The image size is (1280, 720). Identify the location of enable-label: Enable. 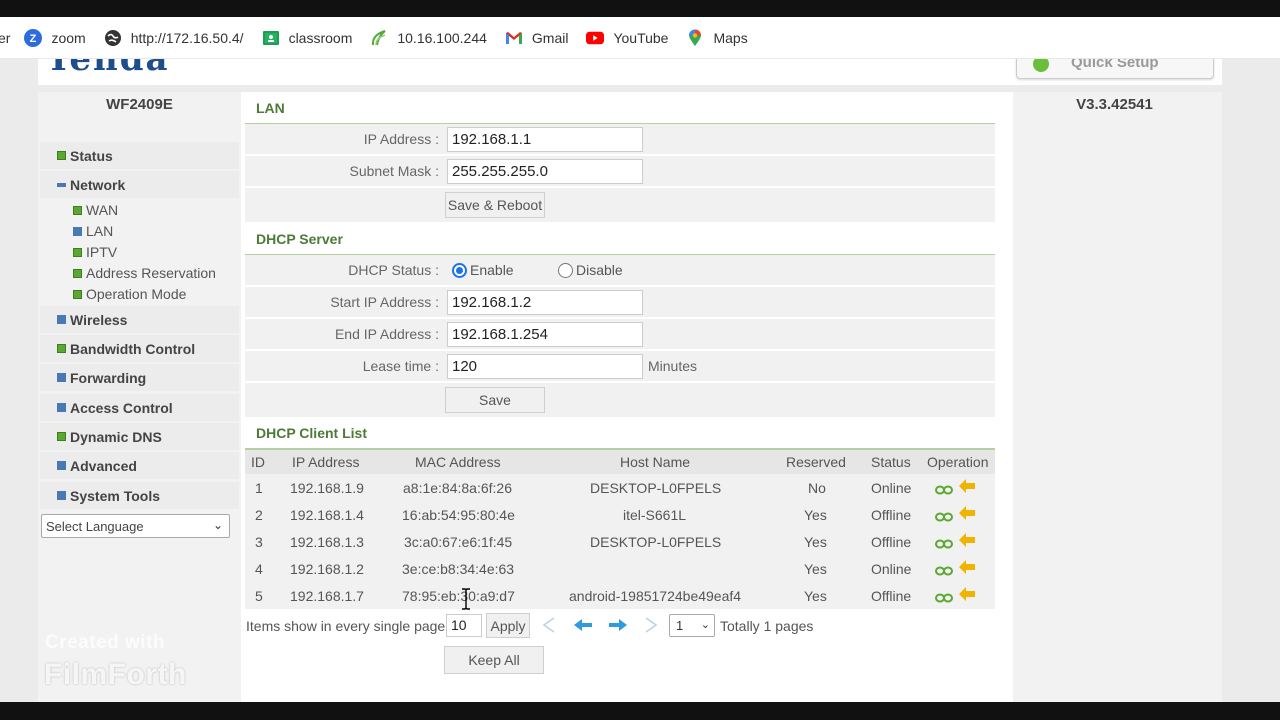
(492, 270).